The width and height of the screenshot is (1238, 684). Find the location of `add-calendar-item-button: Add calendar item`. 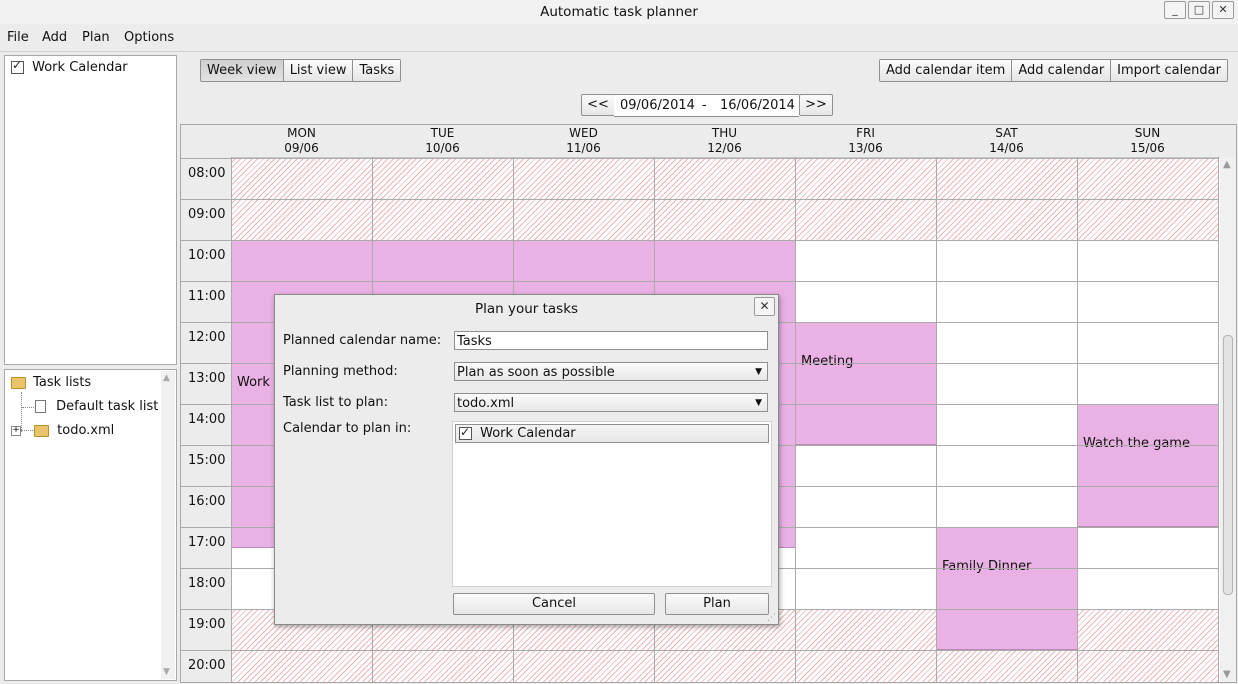

add-calendar-item-button: Add calendar item is located at coordinates (946, 70).